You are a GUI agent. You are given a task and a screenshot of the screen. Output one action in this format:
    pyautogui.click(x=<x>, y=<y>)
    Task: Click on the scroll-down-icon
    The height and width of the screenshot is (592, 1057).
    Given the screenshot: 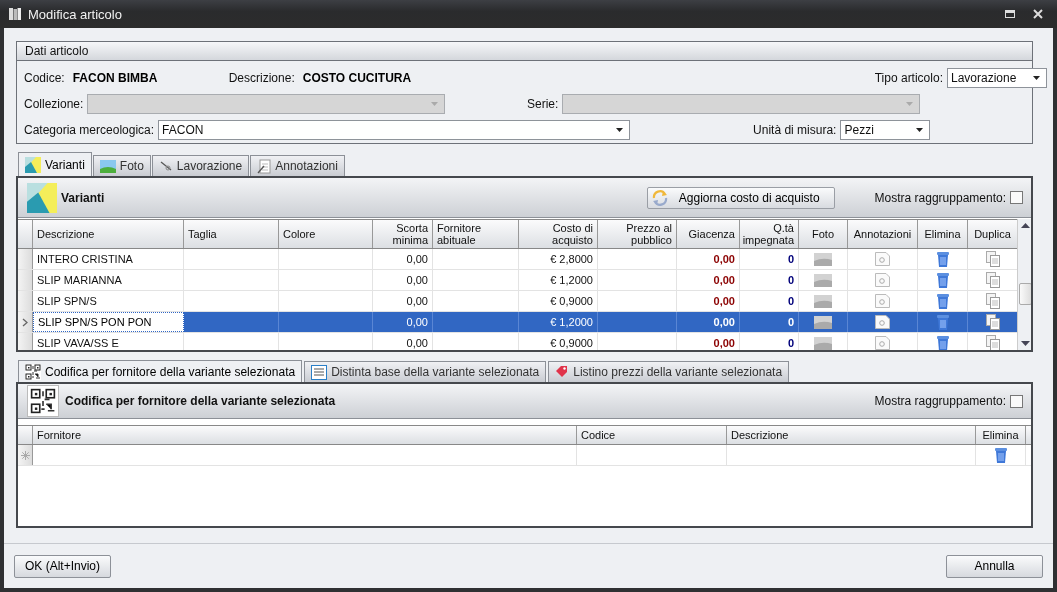 What is the action you would take?
    pyautogui.click(x=1025, y=343)
    